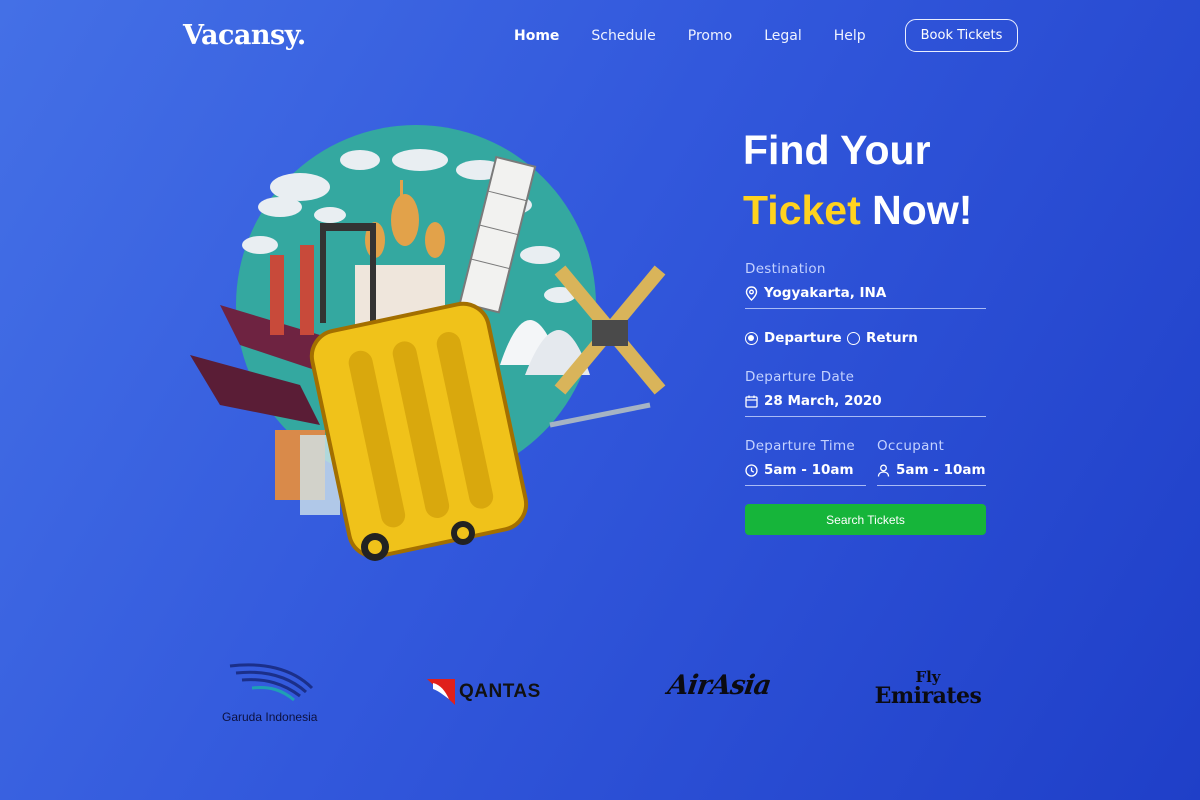  Describe the element at coordinates (800, 377) in the screenshot. I see `departure-date-label: Departure Date` at that location.